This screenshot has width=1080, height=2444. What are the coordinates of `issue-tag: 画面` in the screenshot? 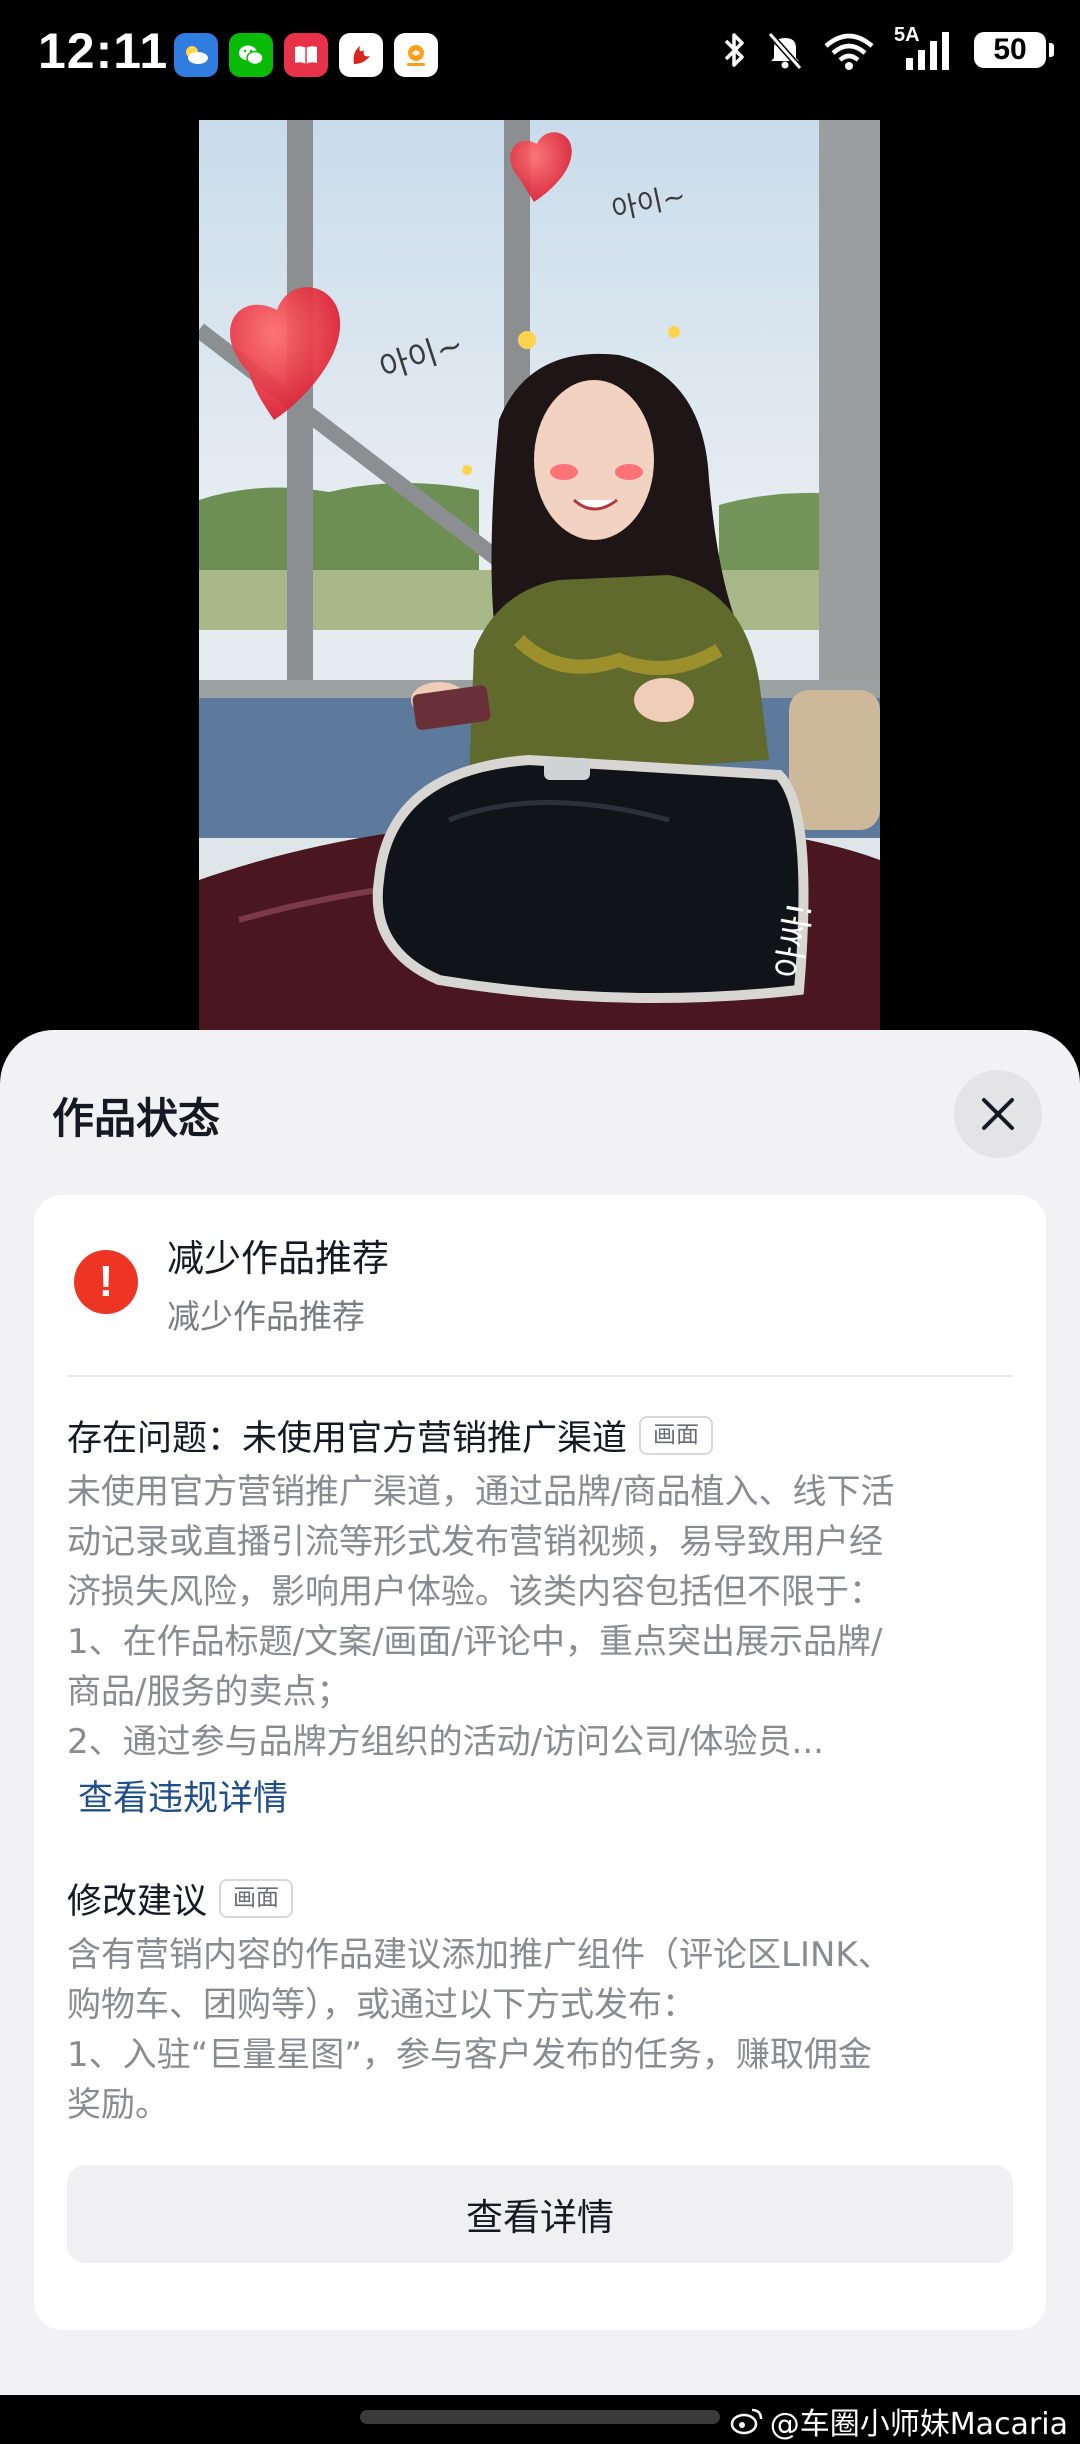 It's located at (676, 1435).